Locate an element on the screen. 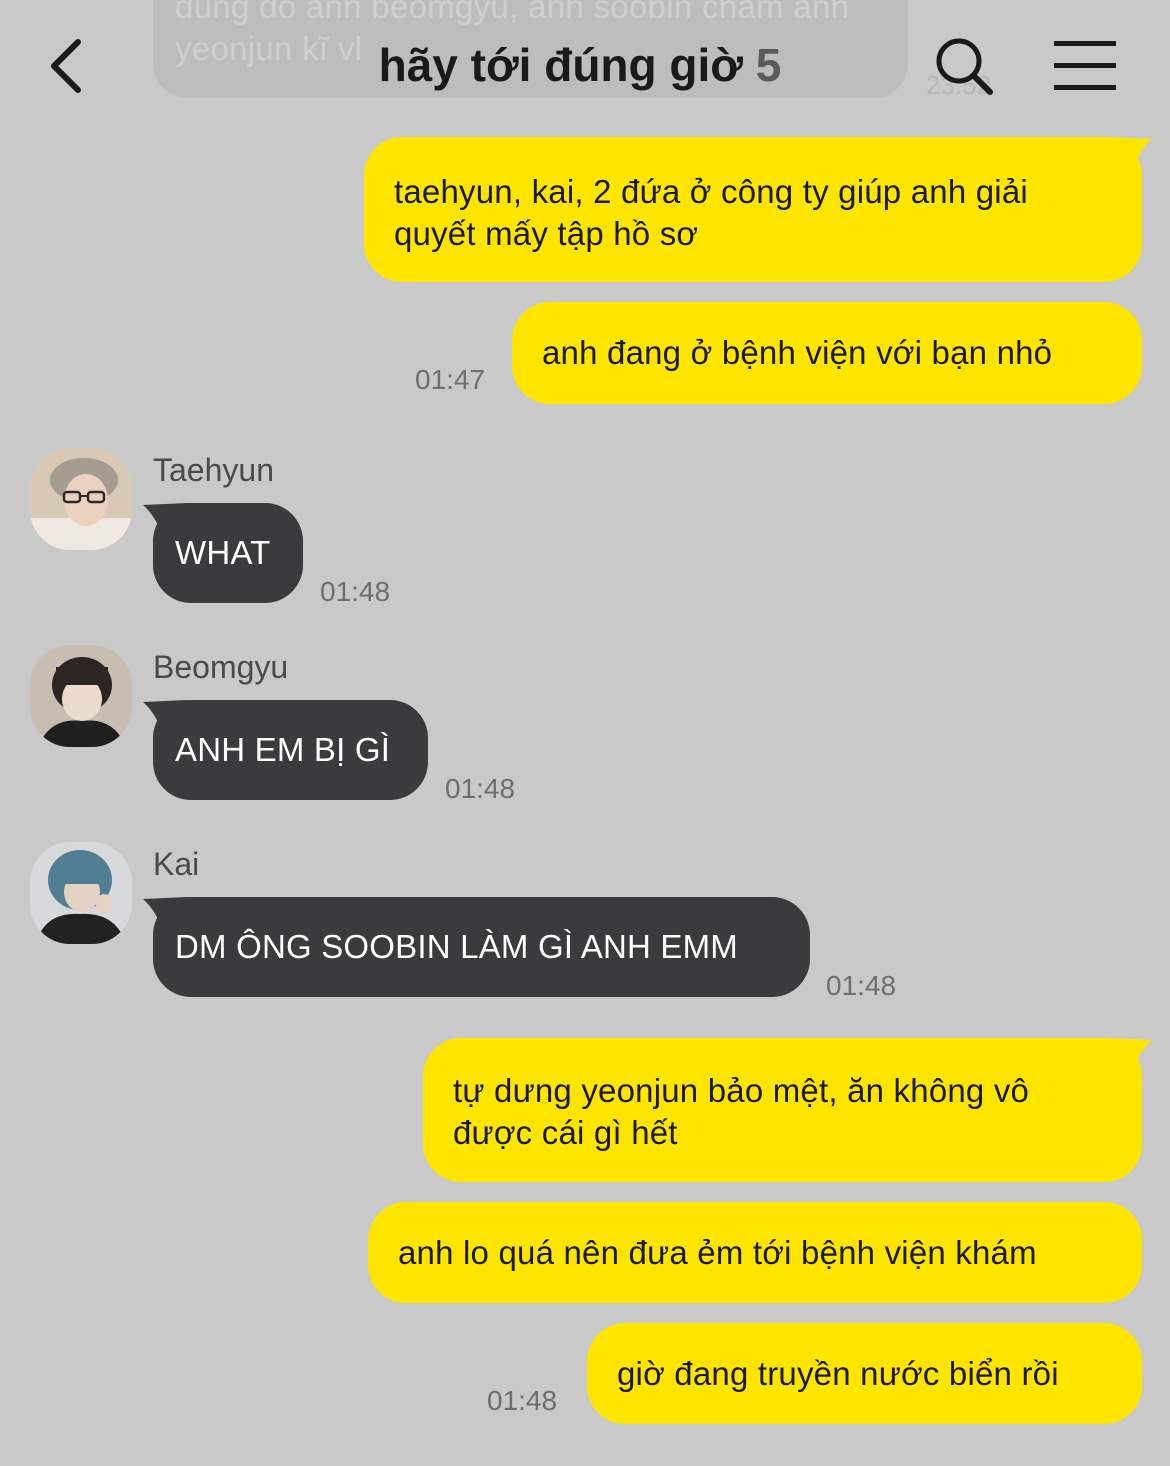 This screenshot has width=1170, height=1466. sender-name: Beomgyu is located at coordinates (221, 667).